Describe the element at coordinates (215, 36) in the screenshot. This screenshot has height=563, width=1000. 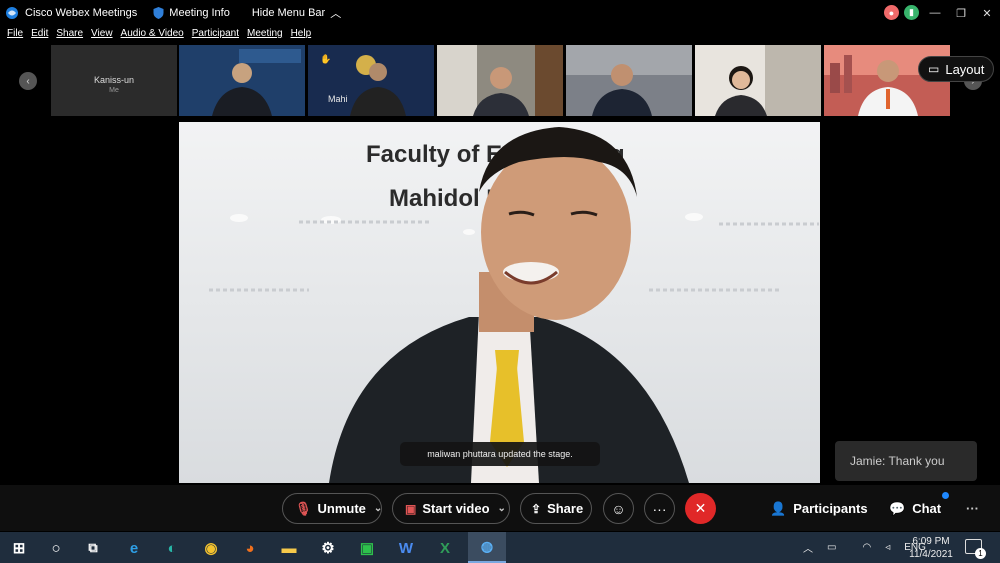
I see `menu-participant: Participant` at that location.